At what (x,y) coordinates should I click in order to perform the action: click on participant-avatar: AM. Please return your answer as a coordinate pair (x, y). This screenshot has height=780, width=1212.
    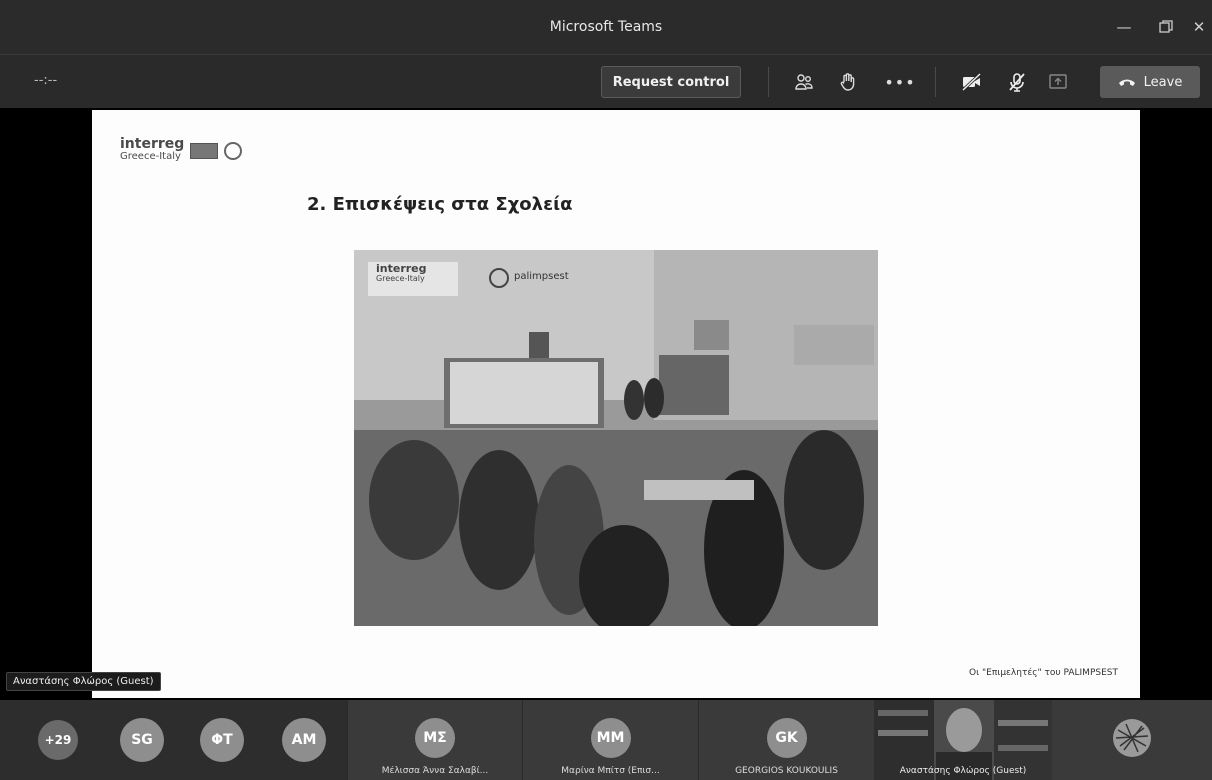
    Looking at the image, I should click on (304, 740).